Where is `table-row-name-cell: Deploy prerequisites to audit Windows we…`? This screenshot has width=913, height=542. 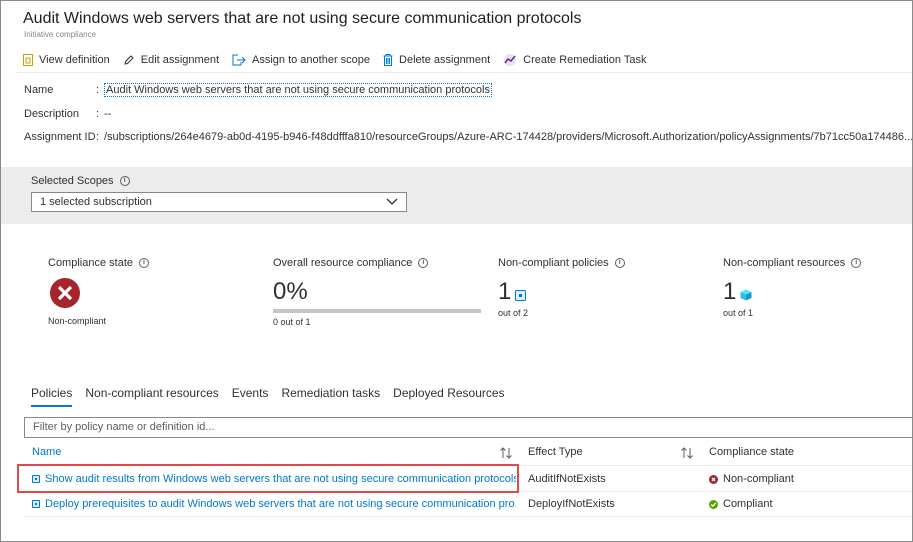 table-row-name-cell: Deploy prerequisites to audit Windows we… is located at coordinates (274, 504).